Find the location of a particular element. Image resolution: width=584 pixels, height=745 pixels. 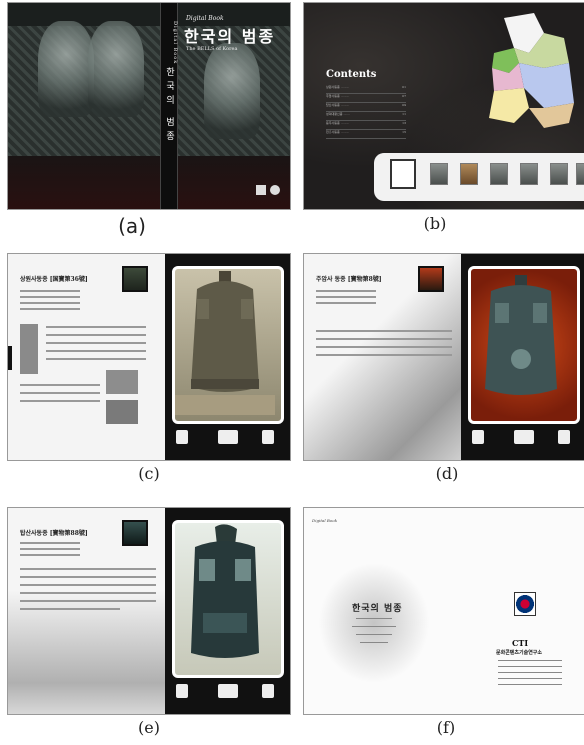

contents-row: 주암사동종 ········· 07 is located at coordinates (366, 98).